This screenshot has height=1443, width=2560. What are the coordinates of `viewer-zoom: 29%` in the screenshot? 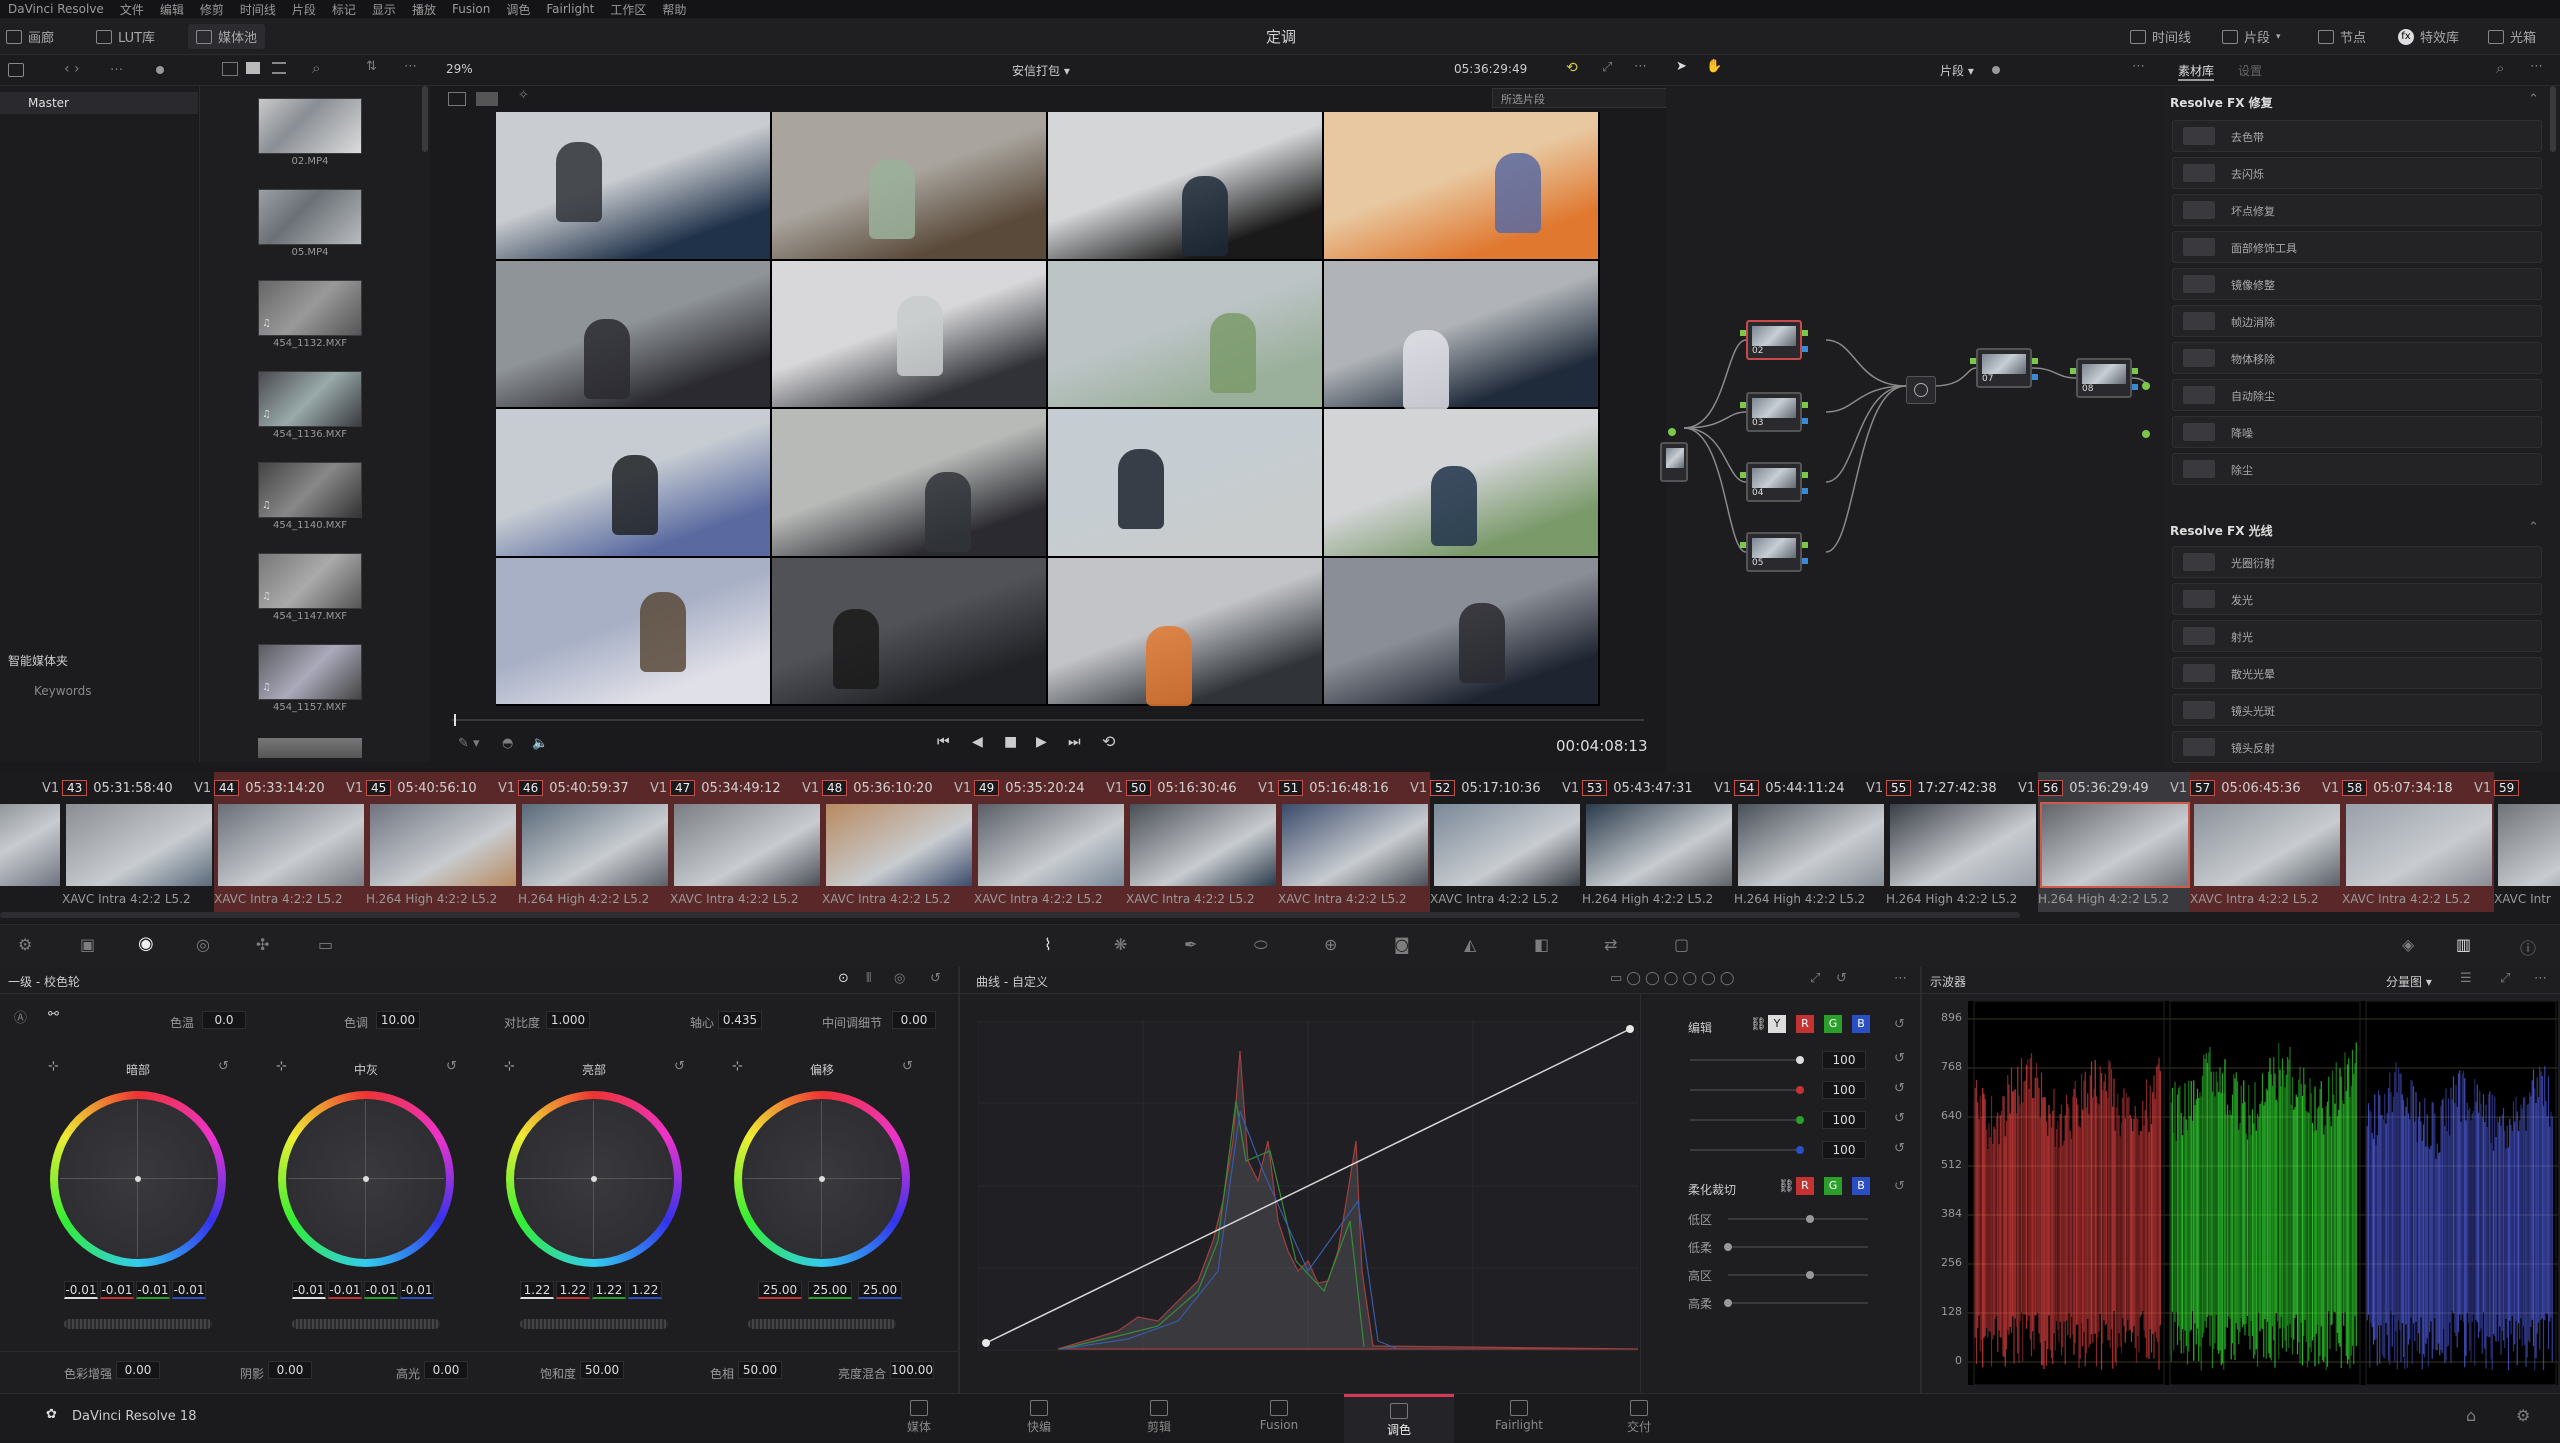 It's located at (459, 69).